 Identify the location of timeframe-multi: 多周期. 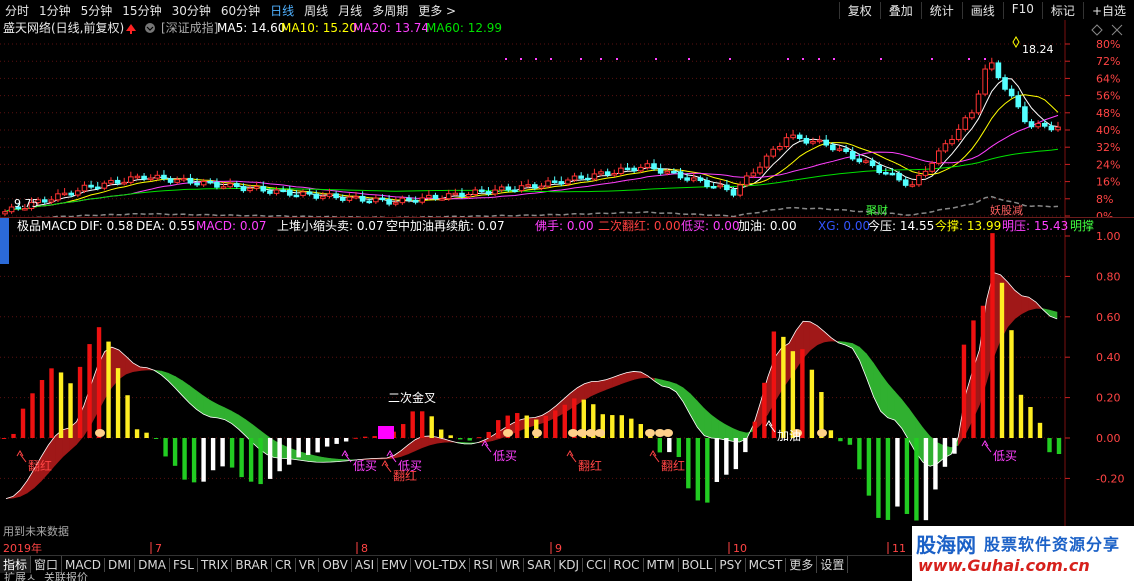
(390, 10).